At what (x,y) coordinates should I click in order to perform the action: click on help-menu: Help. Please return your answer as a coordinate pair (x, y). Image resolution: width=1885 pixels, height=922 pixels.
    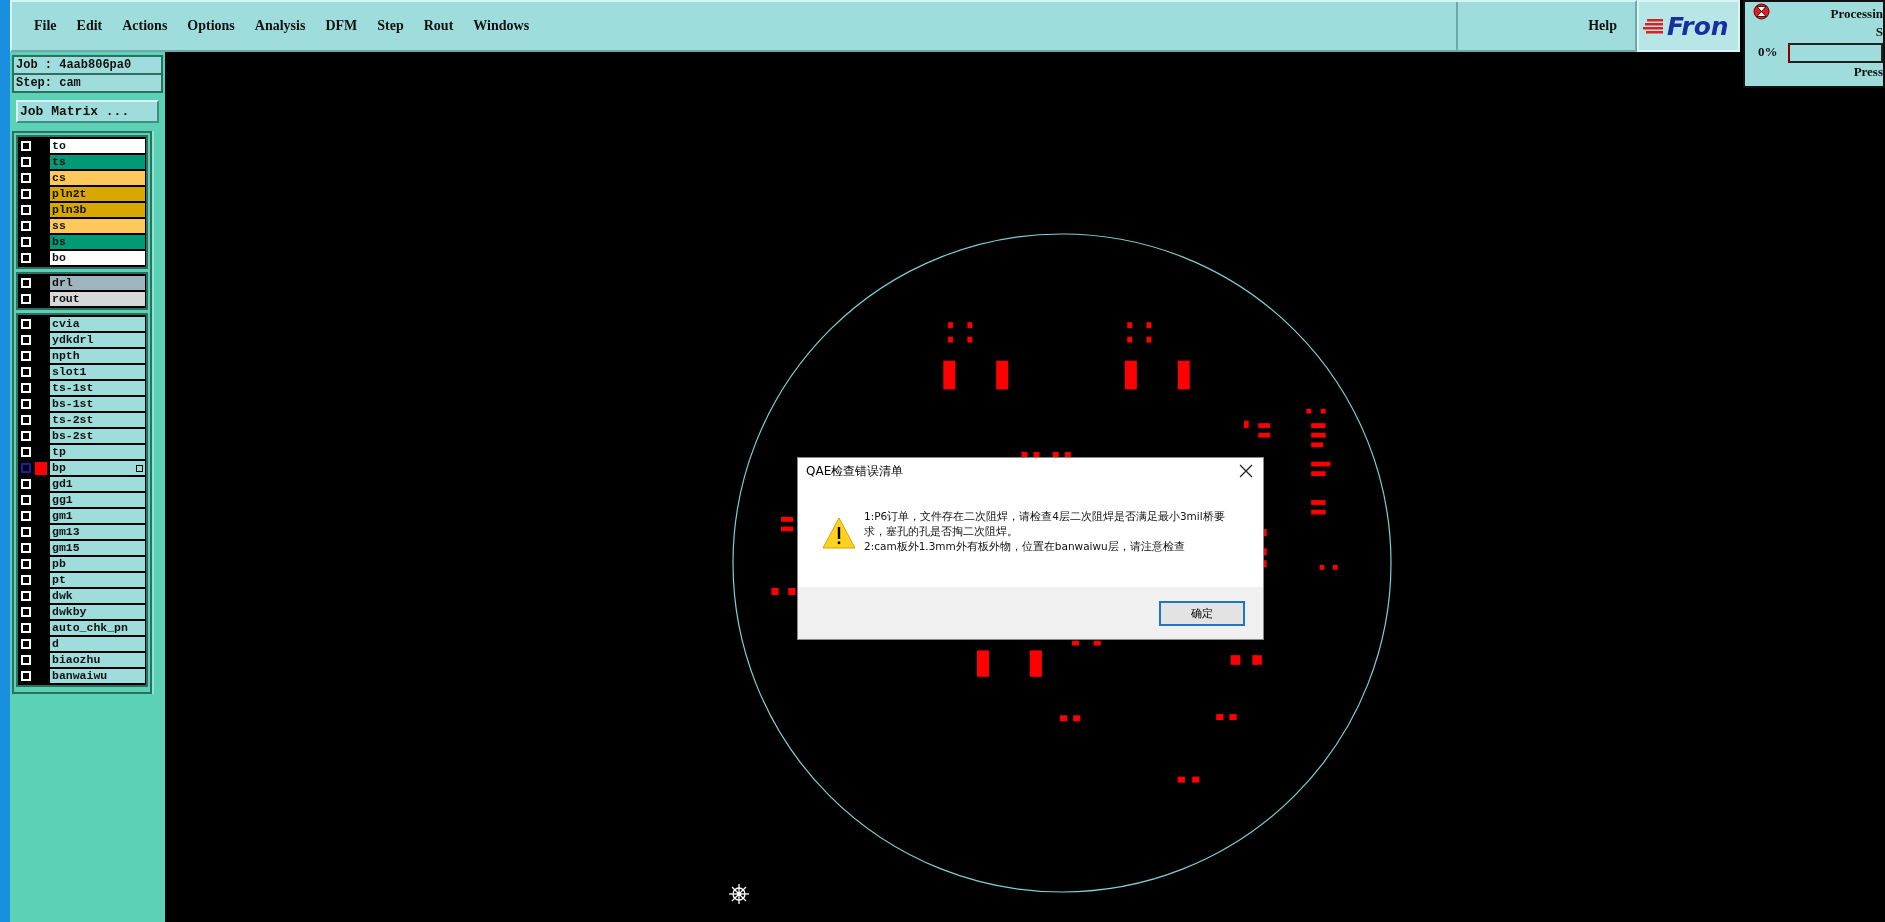
    Looking at the image, I should click on (1545, 26).